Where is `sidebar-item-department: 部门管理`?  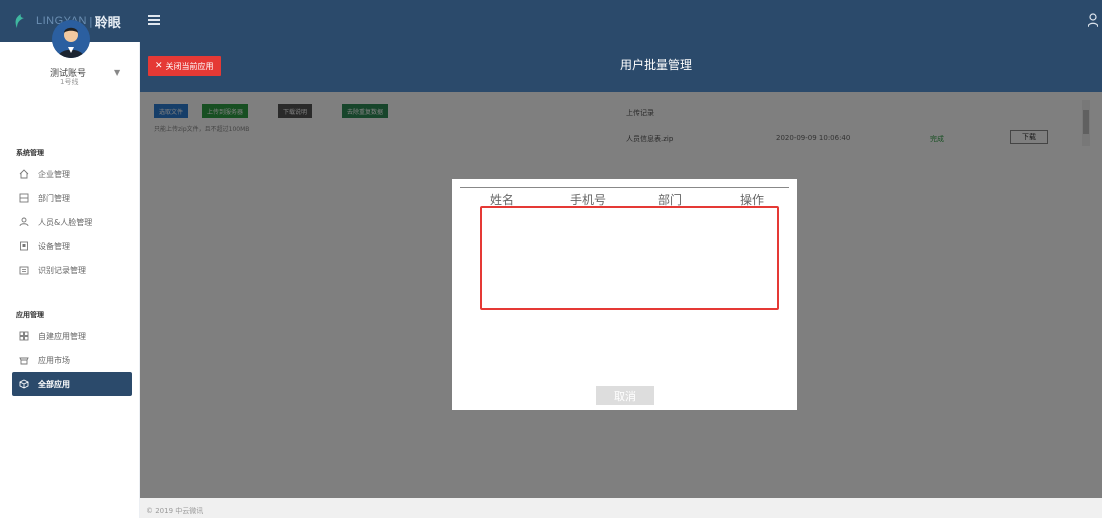
sidebar-item-department: 部门管理 is located at coordinates (72, 198).